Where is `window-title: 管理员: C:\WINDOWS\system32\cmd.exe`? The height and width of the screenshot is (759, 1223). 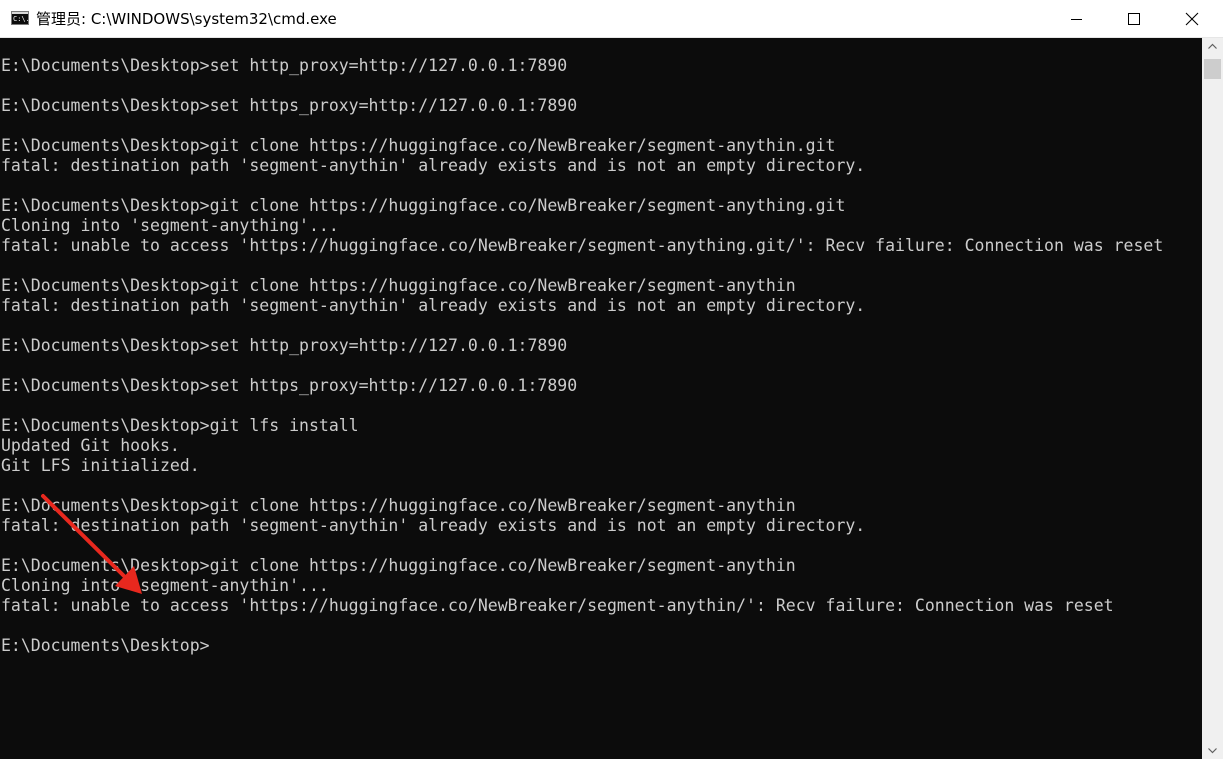 window-title: 管理员: C:\WINDOWS\system32\cmd.exe is located at coordinates (186, 19).